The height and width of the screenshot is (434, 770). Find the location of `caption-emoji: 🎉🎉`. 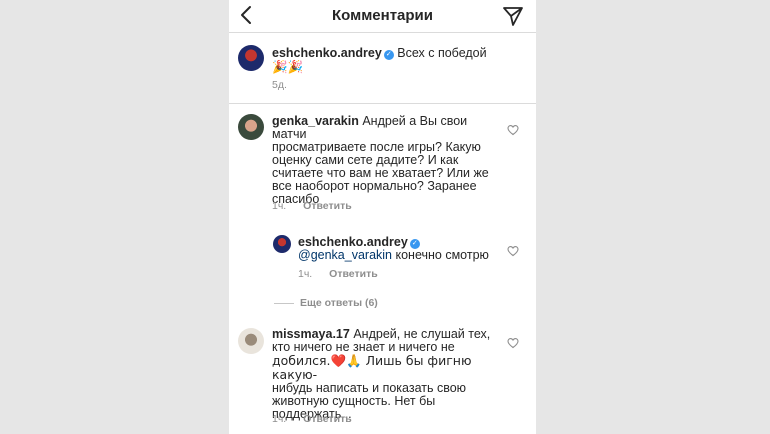

caption-emoji: 🎉🎉 is located at coordinates (288, 66).